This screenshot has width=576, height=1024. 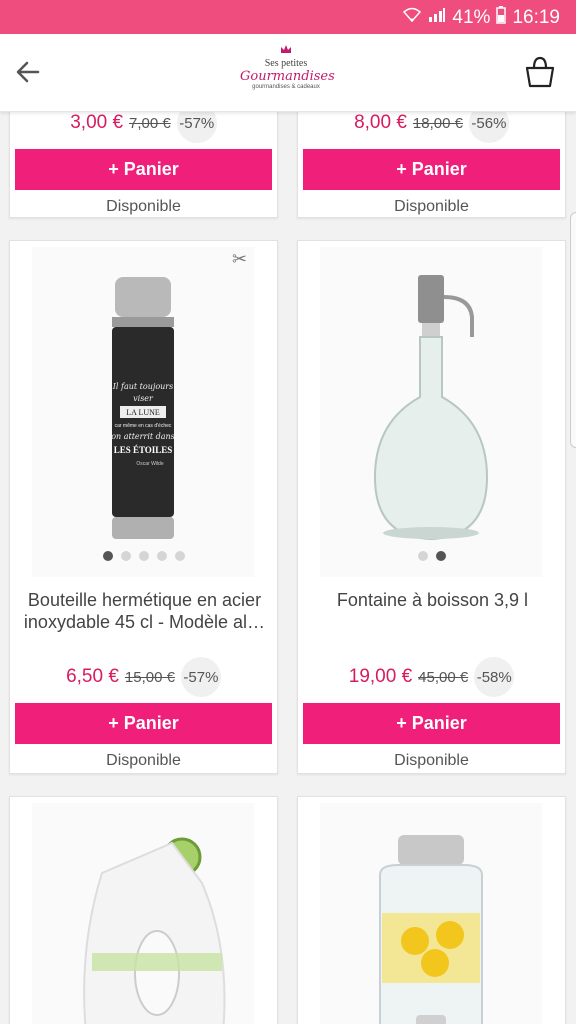 What do you see at coordinates (431, 929) in the screenshot?
I see `jar-dispenser-image` at bounding box center [431, 929].